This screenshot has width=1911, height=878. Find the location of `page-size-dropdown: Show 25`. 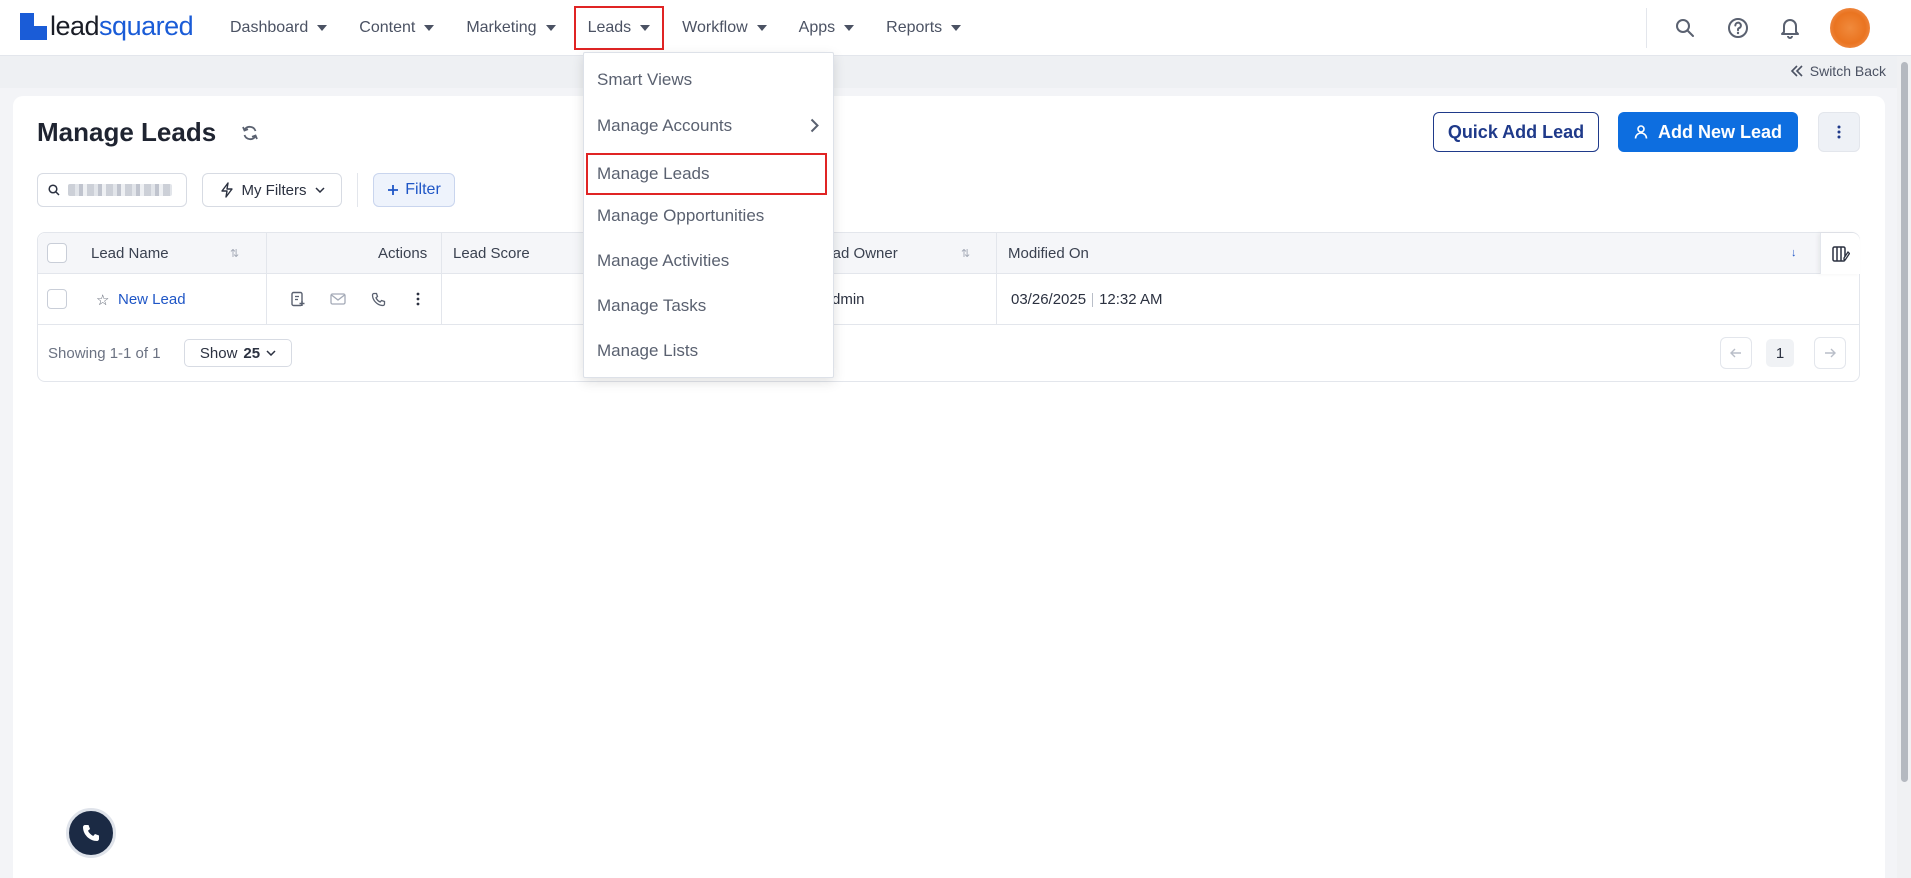

page-size-dropdown: Show 25 is located at coordinates (238, 353).